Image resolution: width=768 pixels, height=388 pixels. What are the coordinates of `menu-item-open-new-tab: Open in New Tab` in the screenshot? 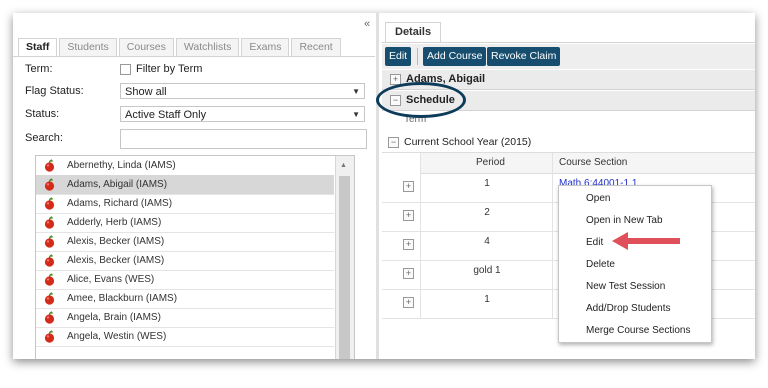 It's located at (624, 220).